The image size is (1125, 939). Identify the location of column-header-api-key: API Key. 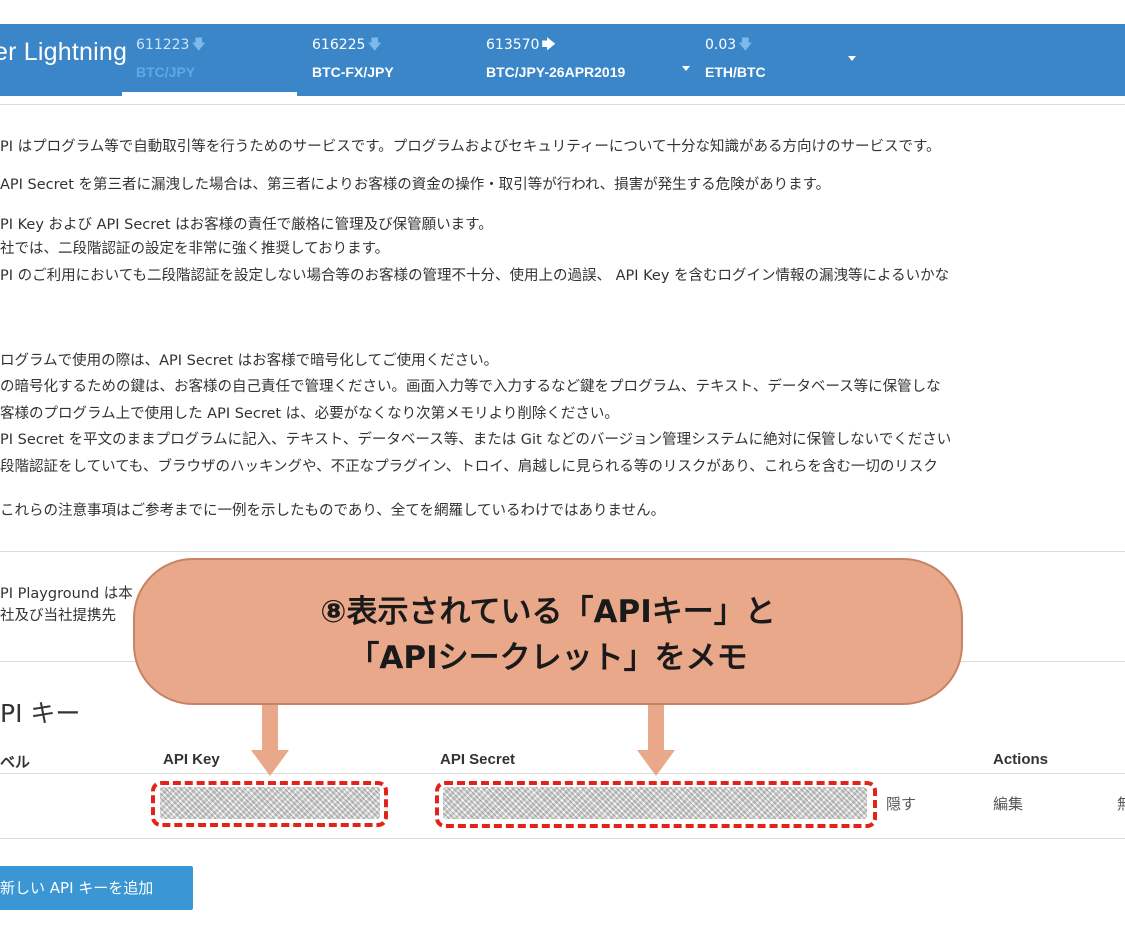
(191, 759).